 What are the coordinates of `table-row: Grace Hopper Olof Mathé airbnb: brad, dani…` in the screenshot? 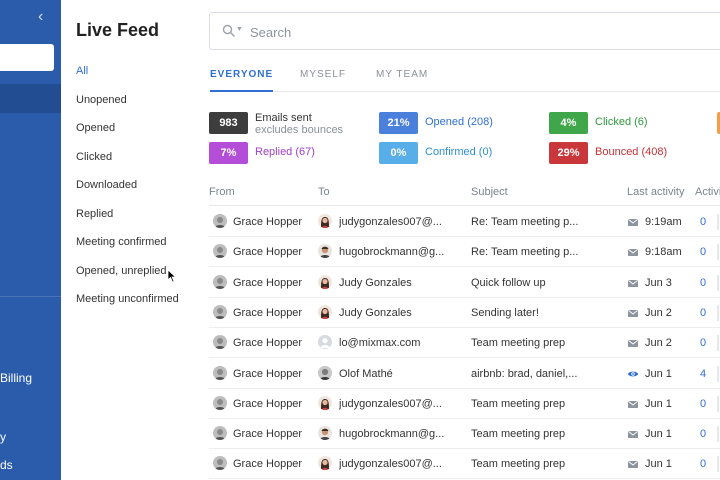 It's located at (464, 374).